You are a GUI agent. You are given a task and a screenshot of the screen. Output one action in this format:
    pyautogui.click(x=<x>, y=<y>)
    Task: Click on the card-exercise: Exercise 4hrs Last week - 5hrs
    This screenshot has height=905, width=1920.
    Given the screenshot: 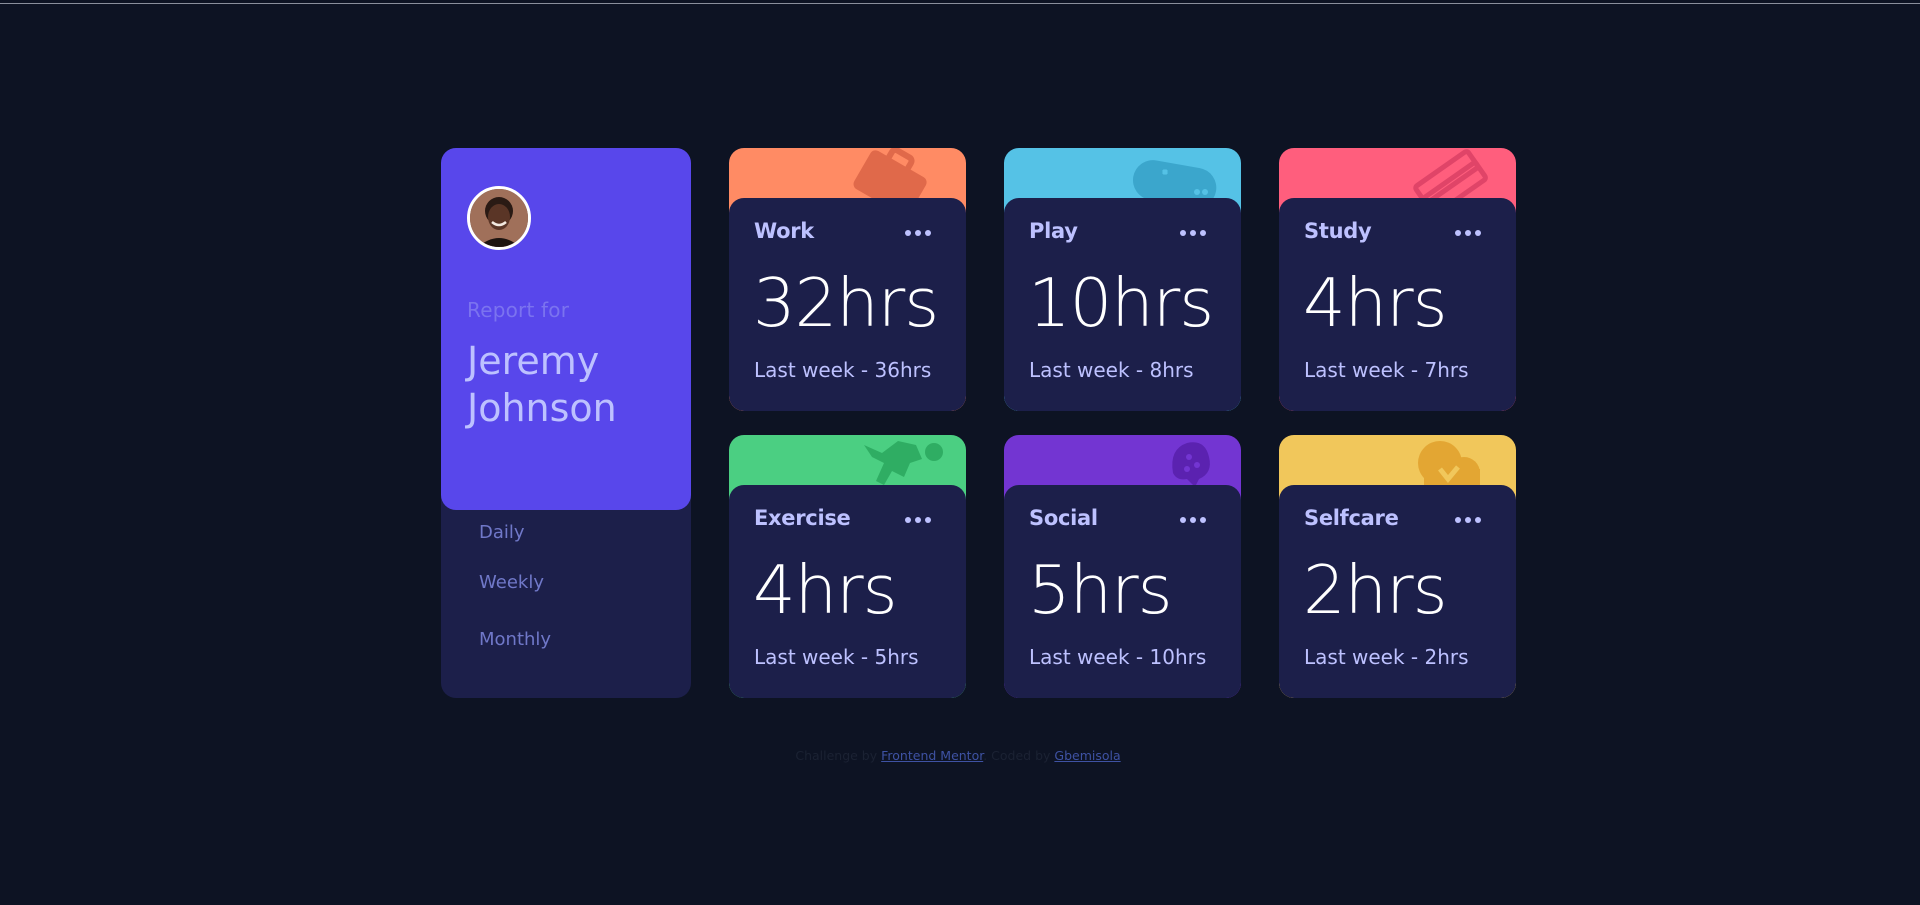 What is the action you would take?
    pyautogui.click(x=847, y=566)
    